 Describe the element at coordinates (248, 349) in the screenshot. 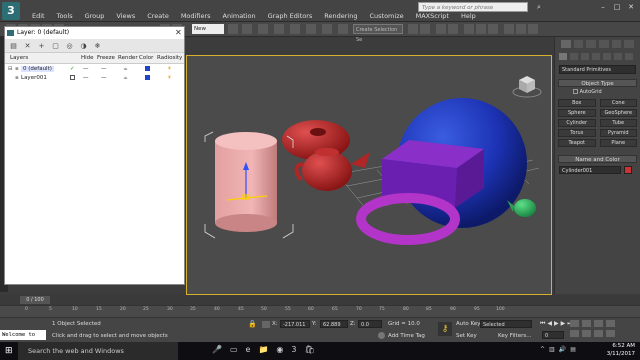

I see `edge-icon: e` at that location.